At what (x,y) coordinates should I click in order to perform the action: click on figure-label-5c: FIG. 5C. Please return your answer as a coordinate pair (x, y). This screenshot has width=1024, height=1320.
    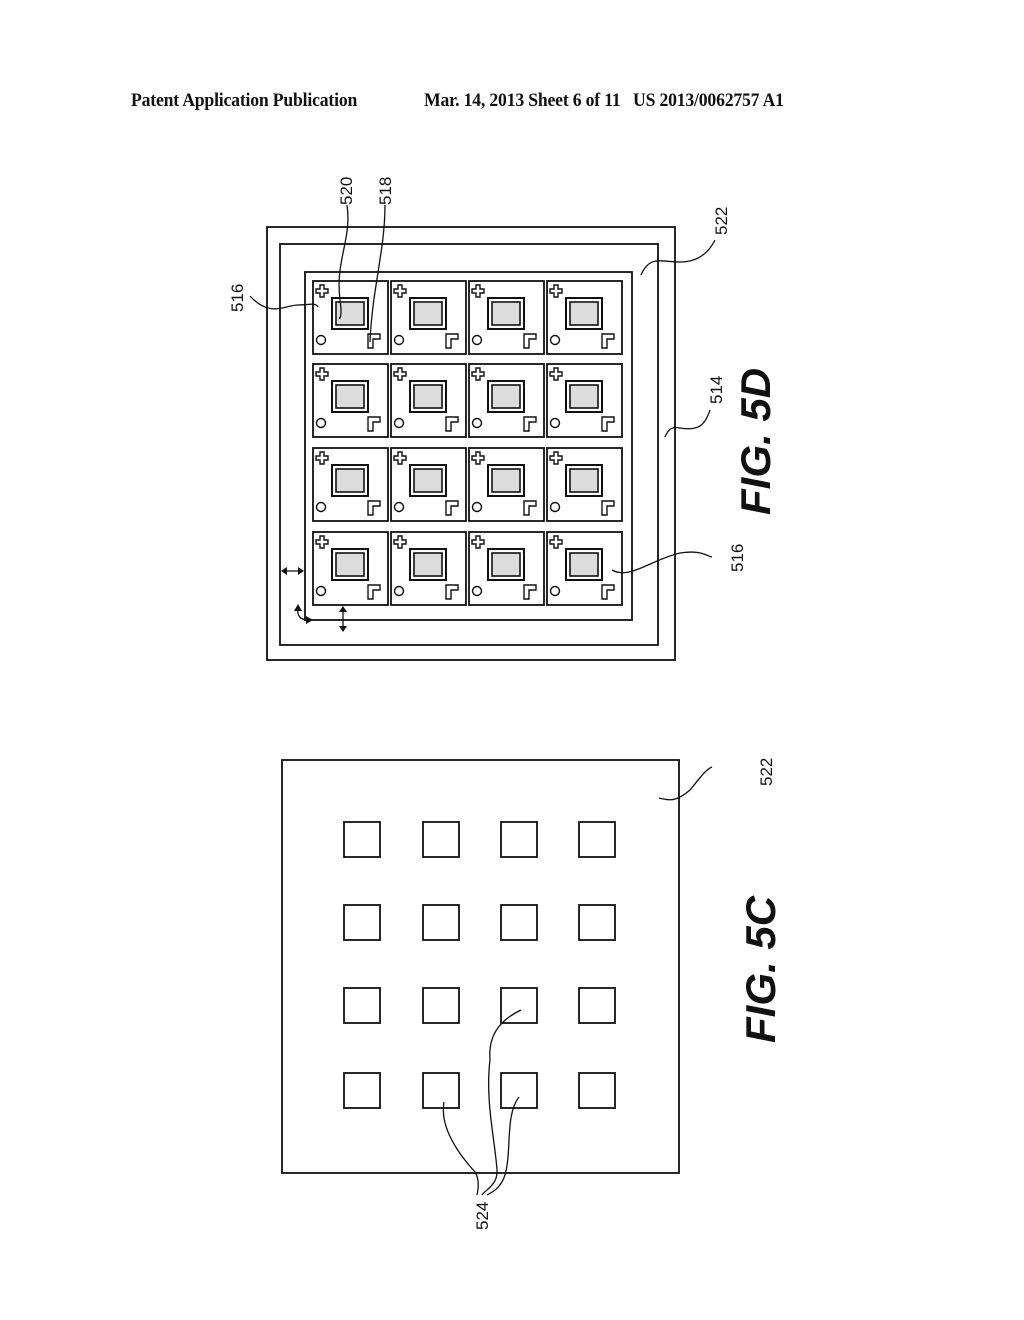
    Looking at the image, I should click on (760, 969).